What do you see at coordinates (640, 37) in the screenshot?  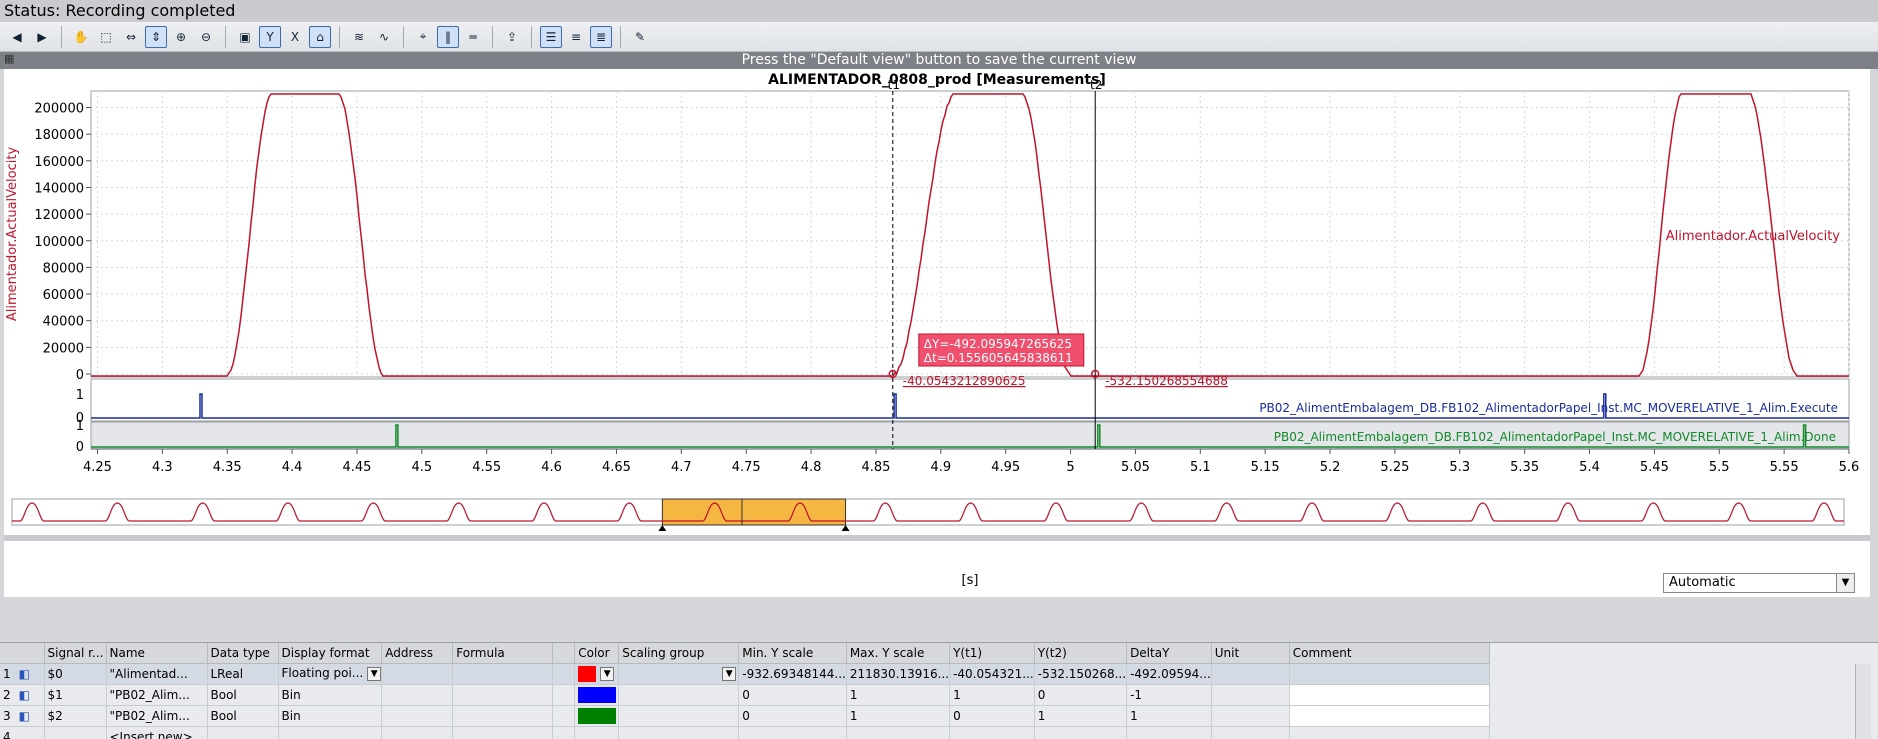 I see `clear-icon: ✎` at bounding box center [640, 37].